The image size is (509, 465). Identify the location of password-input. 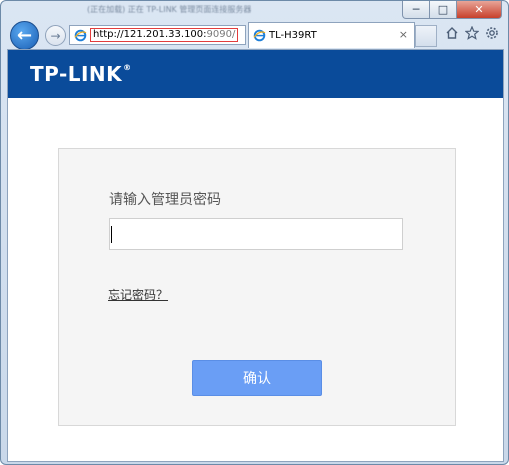
(256, 234).